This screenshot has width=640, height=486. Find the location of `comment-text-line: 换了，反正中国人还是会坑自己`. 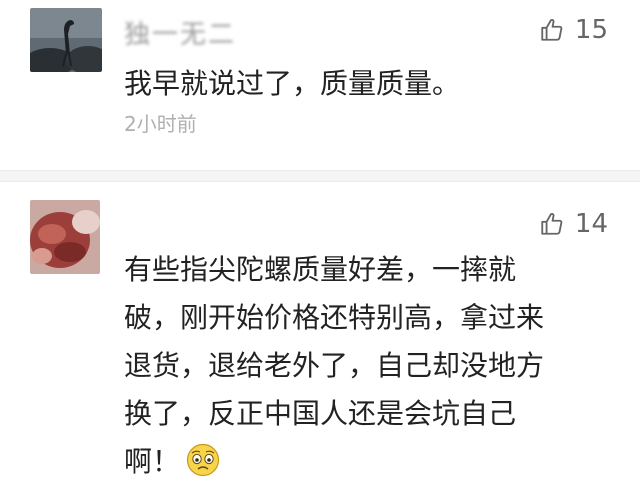

comment-text-line: 换了，反正中国人还是会坑自己 is located at coordinates (320, 413).